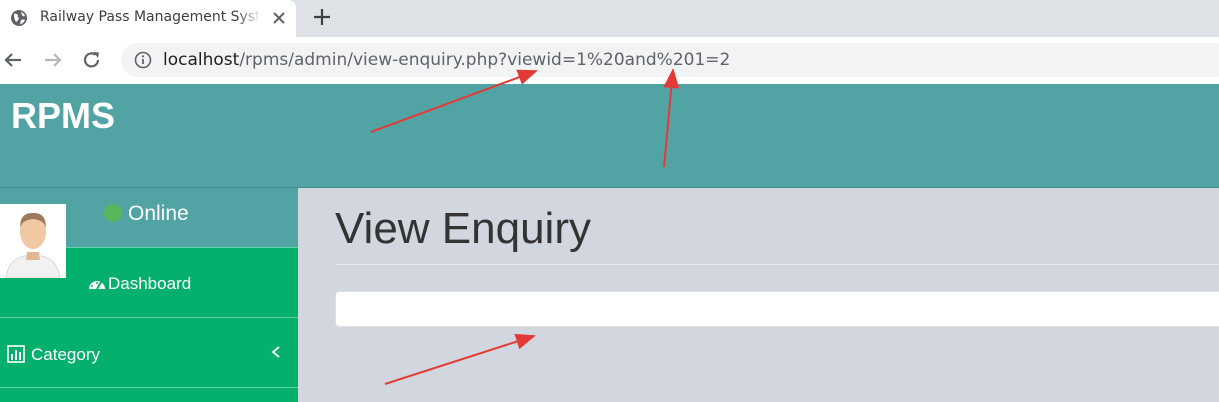 Image resolution: width=1219 pixels, height=402 pixels. What do you see at coordinates (609, 18) in the screenshot?
I see `browser-tabstrip: Railway Pass Management System` at bounding box center [609, 18].